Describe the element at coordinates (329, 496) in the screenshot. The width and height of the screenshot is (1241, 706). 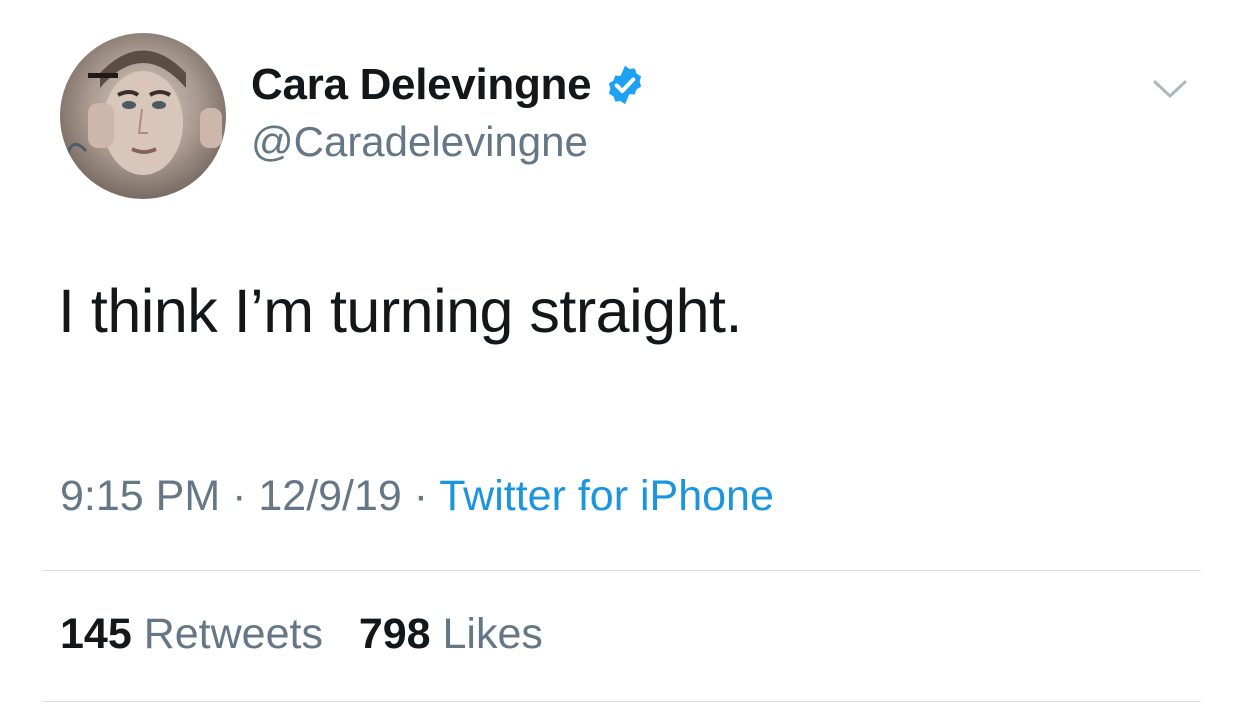
I see `tweet-date: 12/9/19` at that location.